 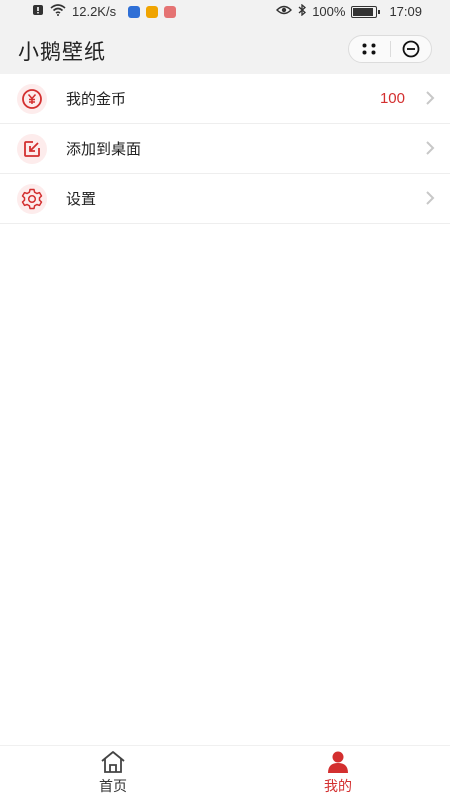 I want to click on app-header: 小鹅壁纸, so click(x=225, y=49).